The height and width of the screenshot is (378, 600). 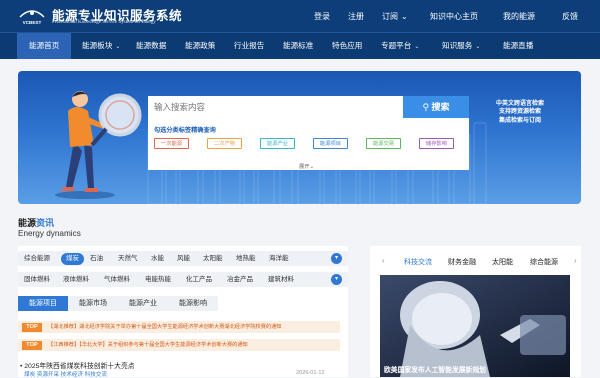 I want to click on chevron-right-icon: ›, so click(x=575, y=260).